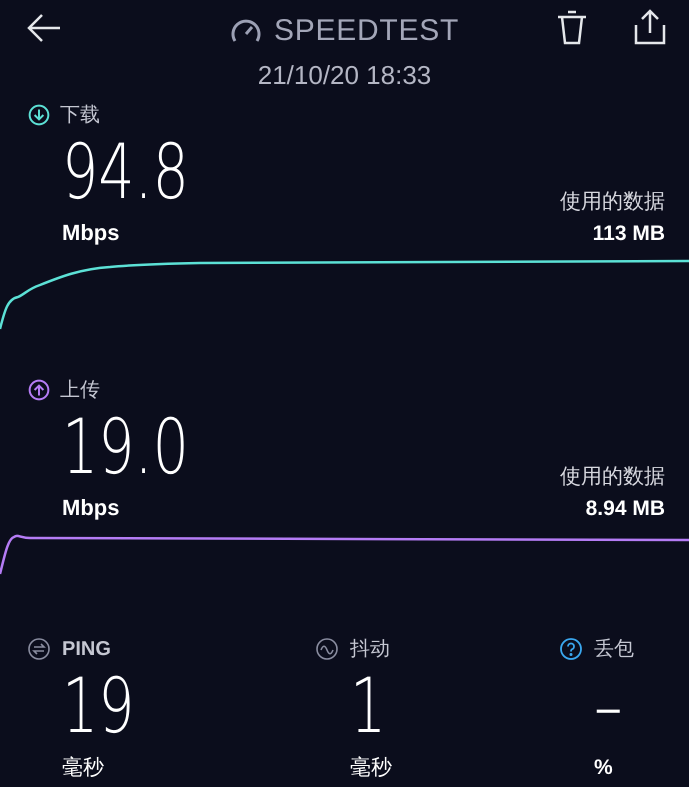 This screenshot has height=787, width=689. Describe the element at coordinates (86, 649) in the screenshot. I see `stat-label: PING` at that location.